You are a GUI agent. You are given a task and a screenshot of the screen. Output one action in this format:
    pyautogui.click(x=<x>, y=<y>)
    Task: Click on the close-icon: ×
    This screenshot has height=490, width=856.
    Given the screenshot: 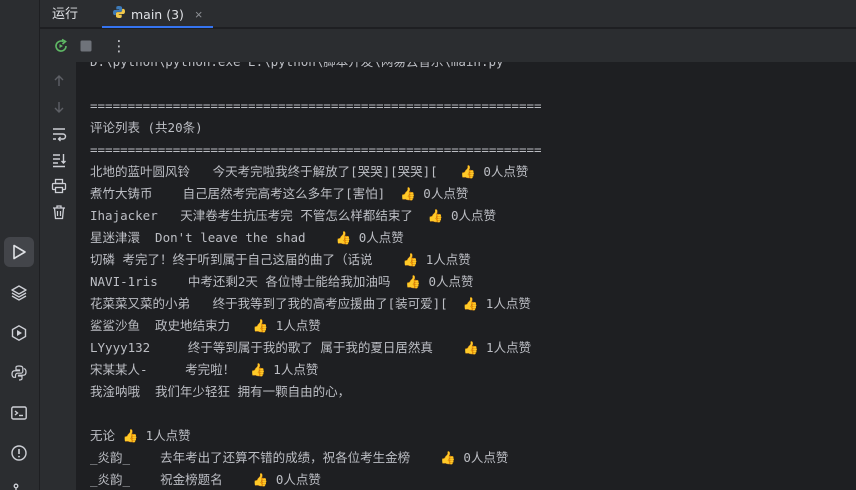 What is the action you would take?
    pyautogui.click(x=199, y=14)
    